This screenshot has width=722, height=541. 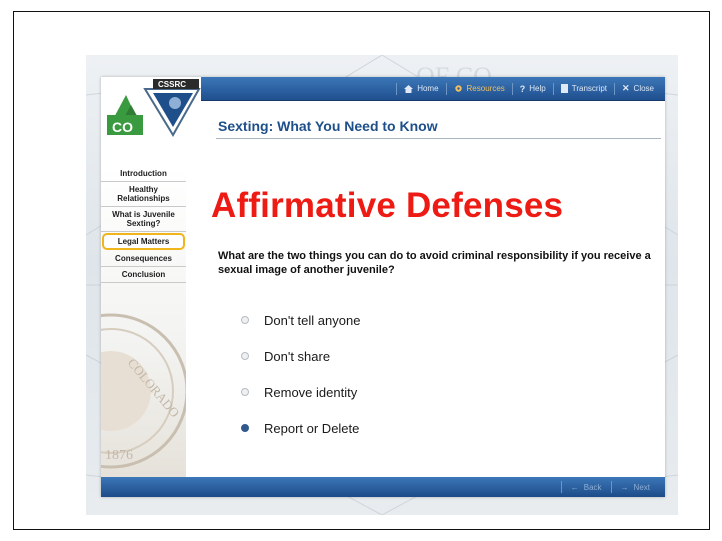 What do you see at coordinates (312, 320) in the screenshot?
I see `option-label: Don't tell anyone` at bounding box center [312, 320].